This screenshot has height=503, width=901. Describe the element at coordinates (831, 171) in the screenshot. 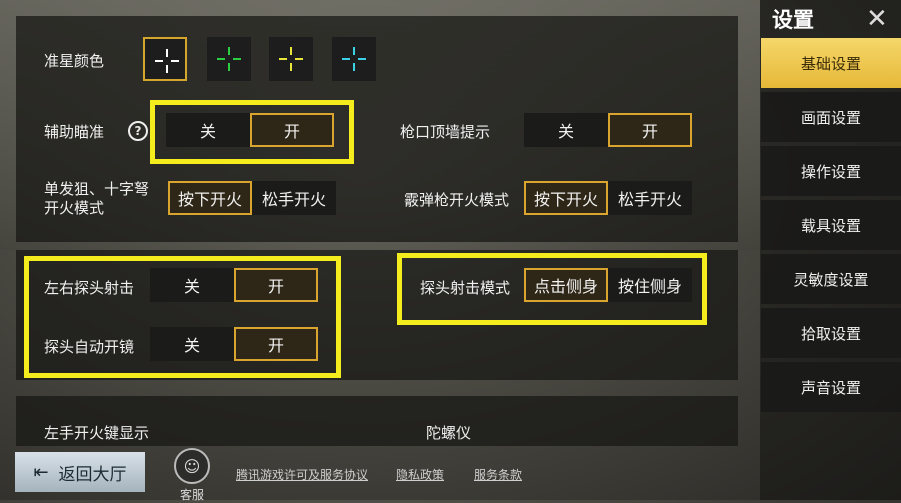

I see `tab-controls: 操作设置` at that location.